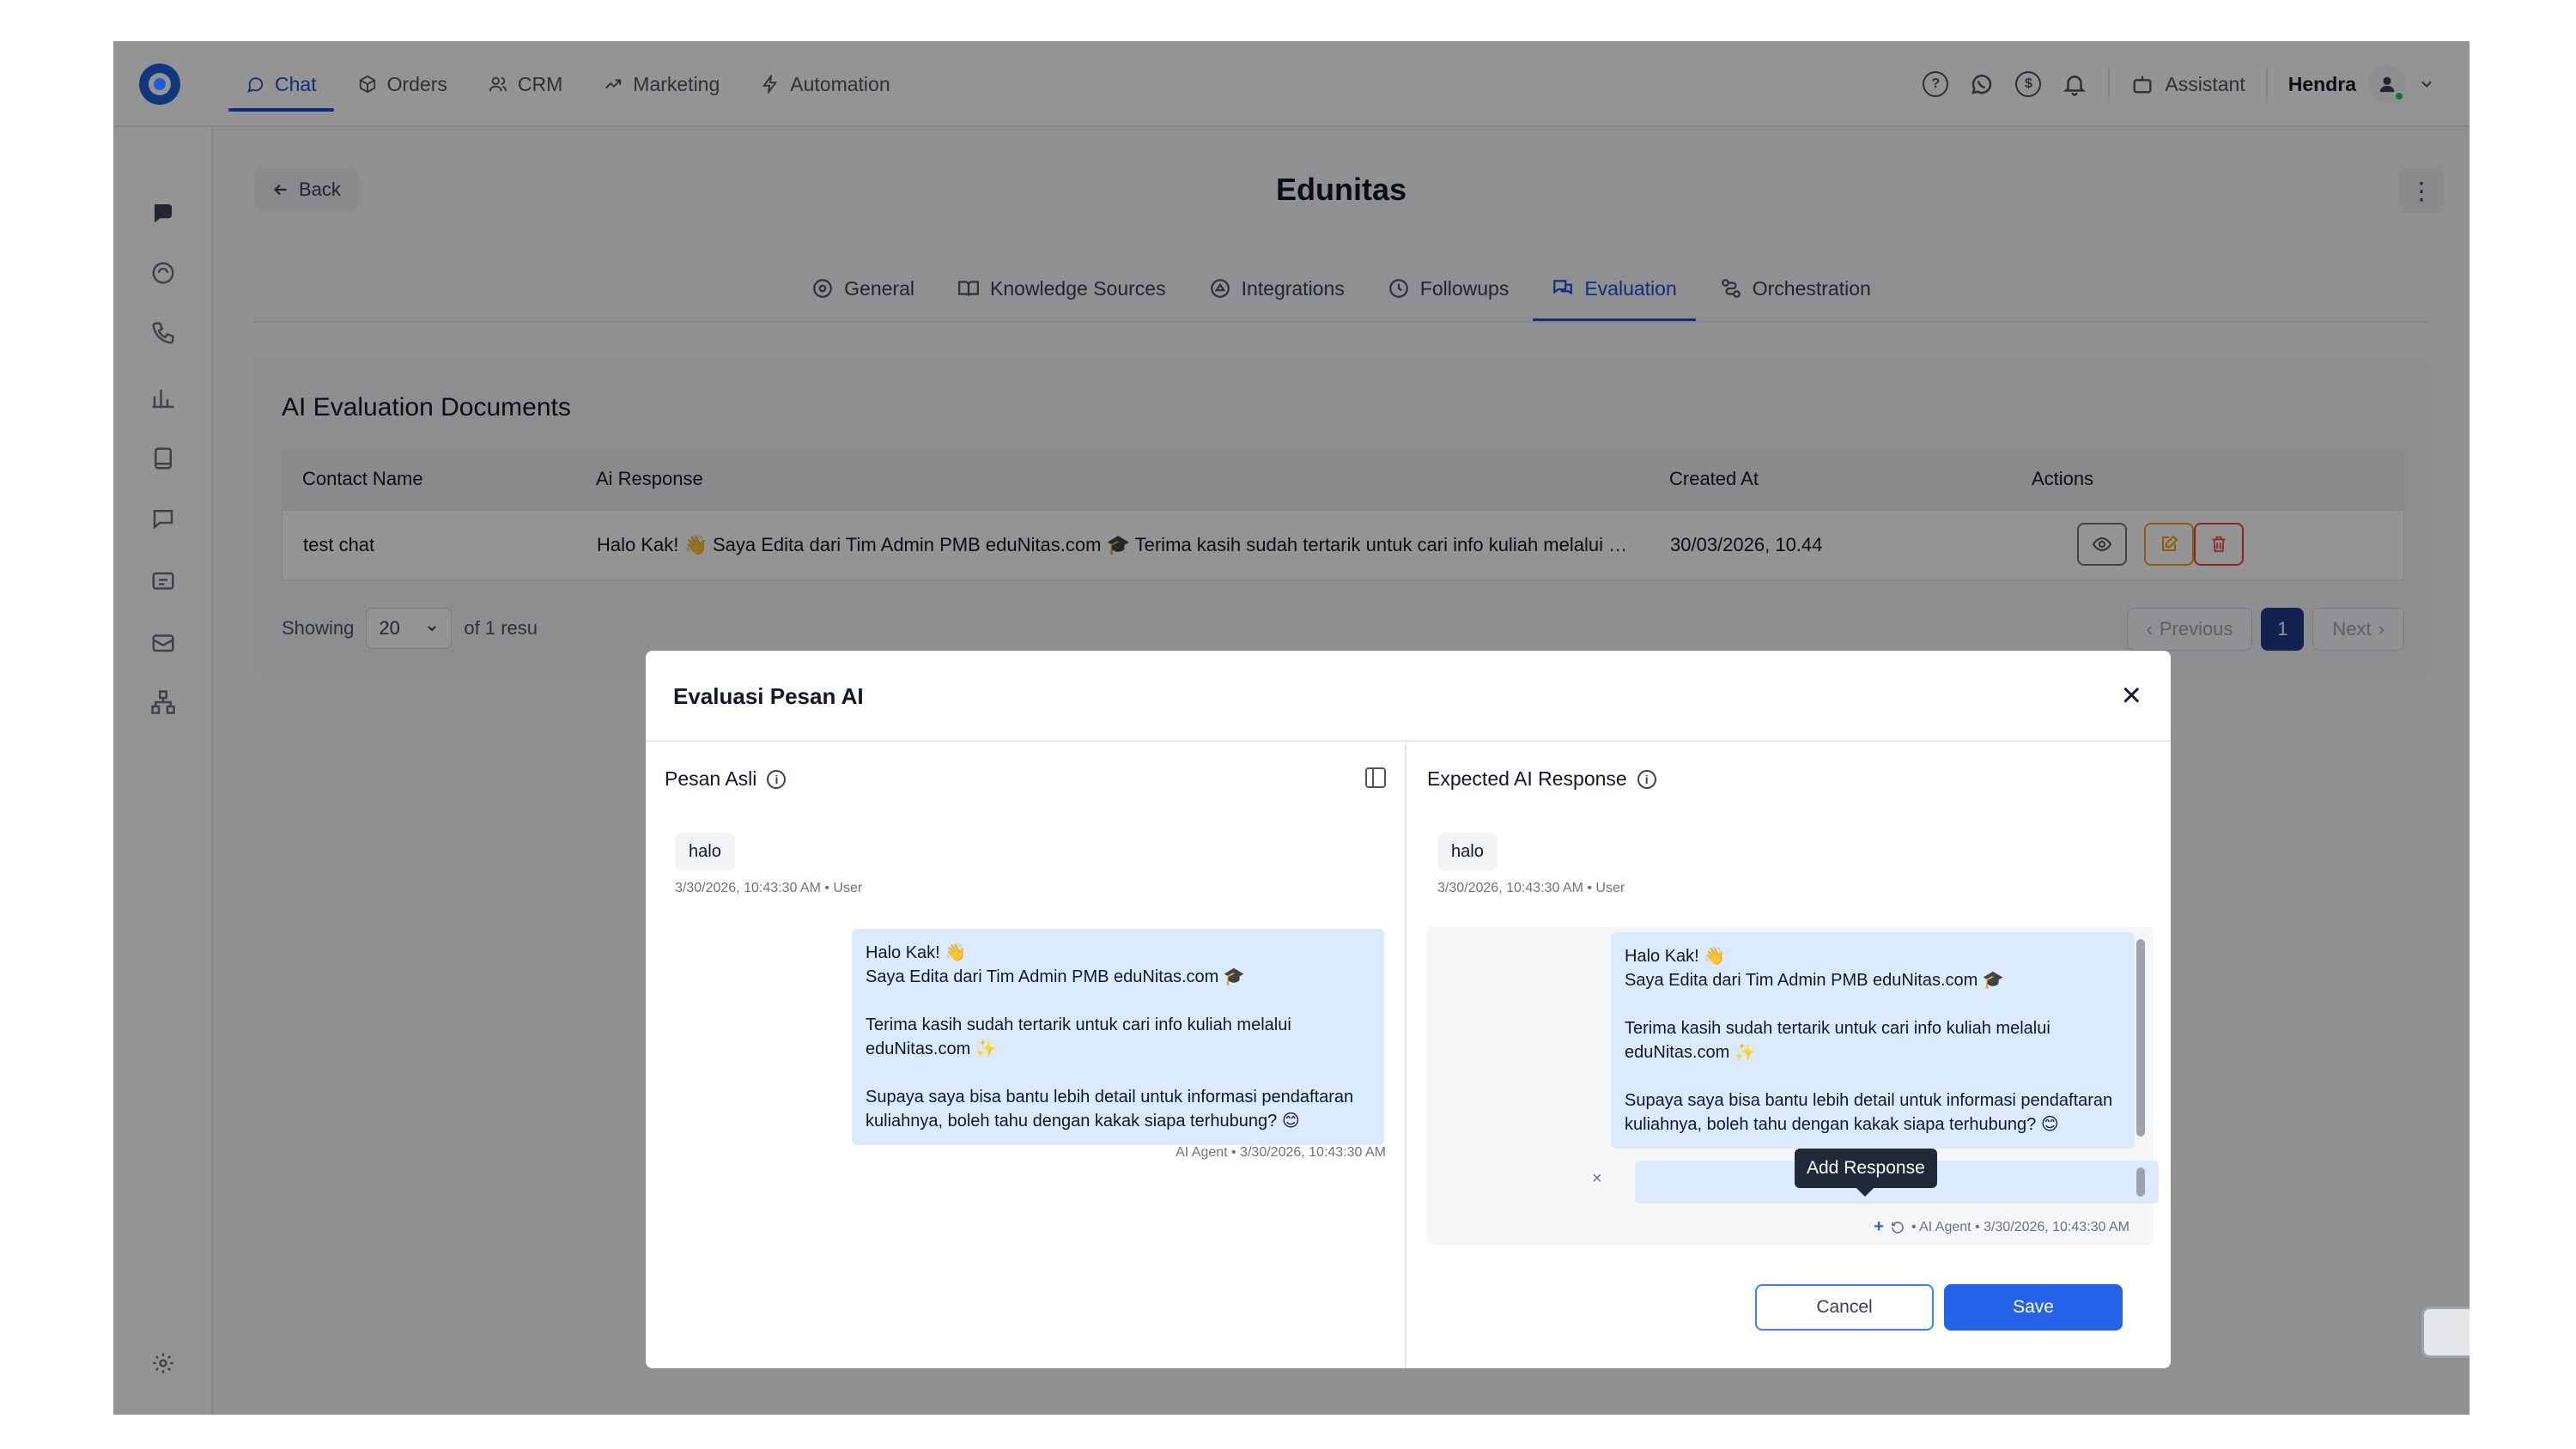 The width and height of the screenshot is (2576, 1449). I want to click on modal-header: Evaluasi Pesan AI ×, so click(1408, 696).